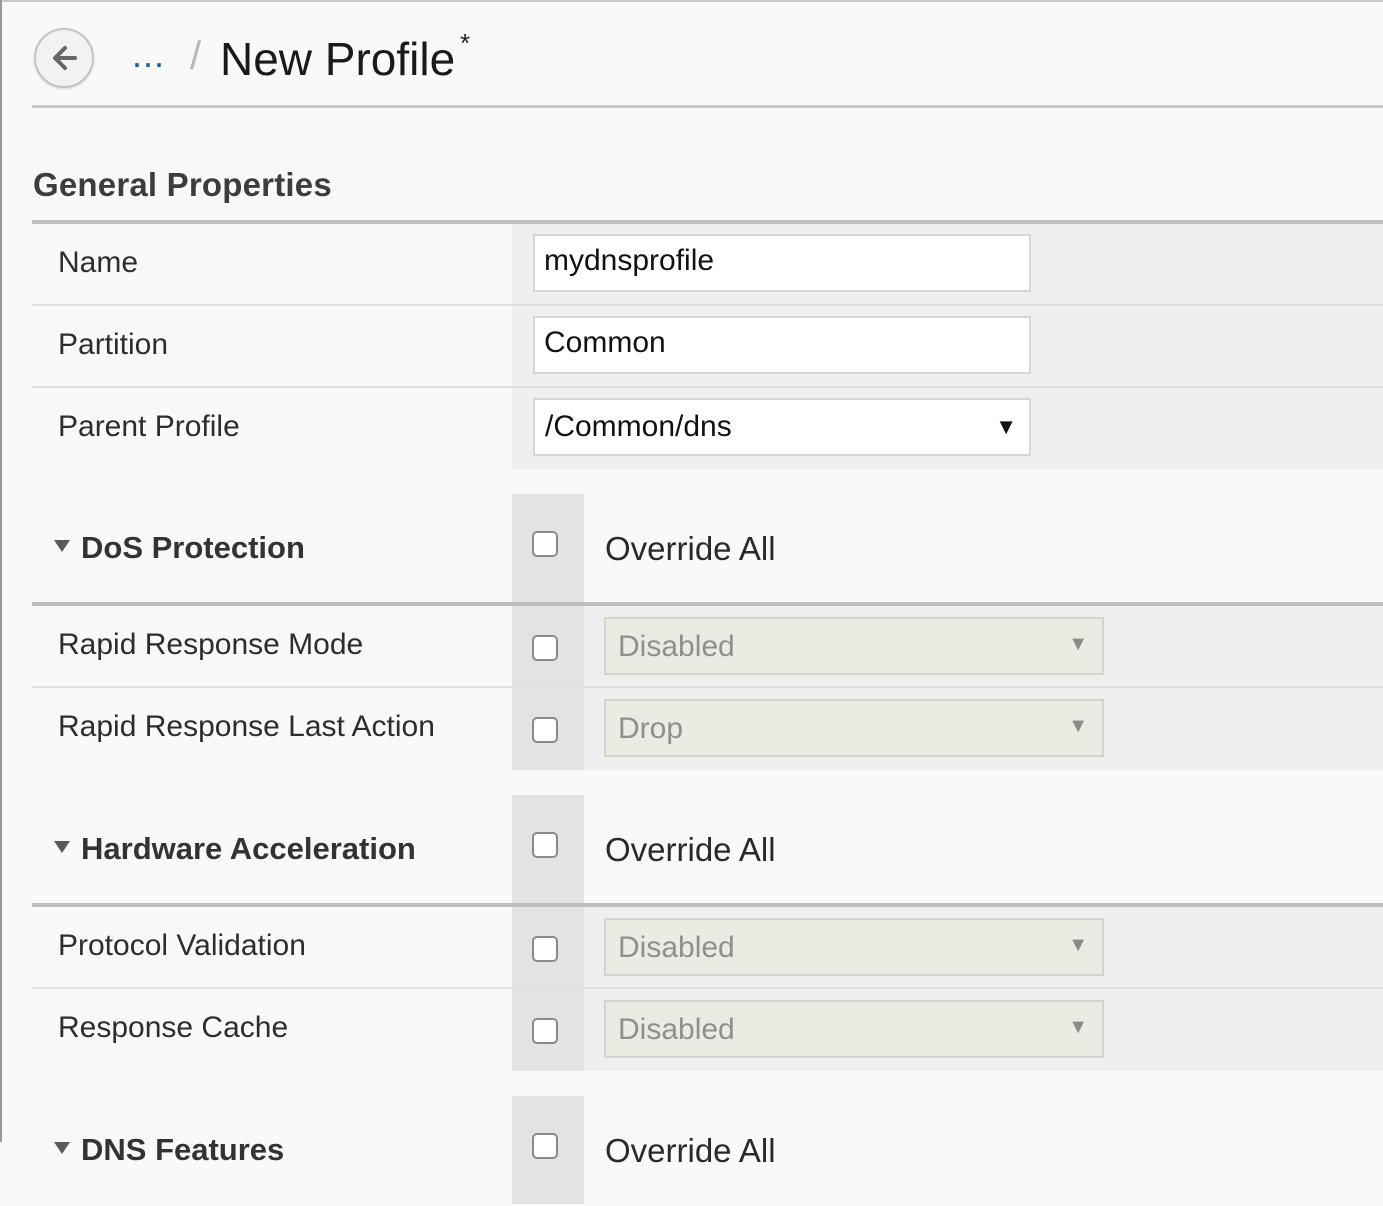 This screenshot has height=1206, width=1383. Describe the element at coordinates (545, 730) in the screenshot. I see `rapid-response-last-action-override-checkbox` at that location.